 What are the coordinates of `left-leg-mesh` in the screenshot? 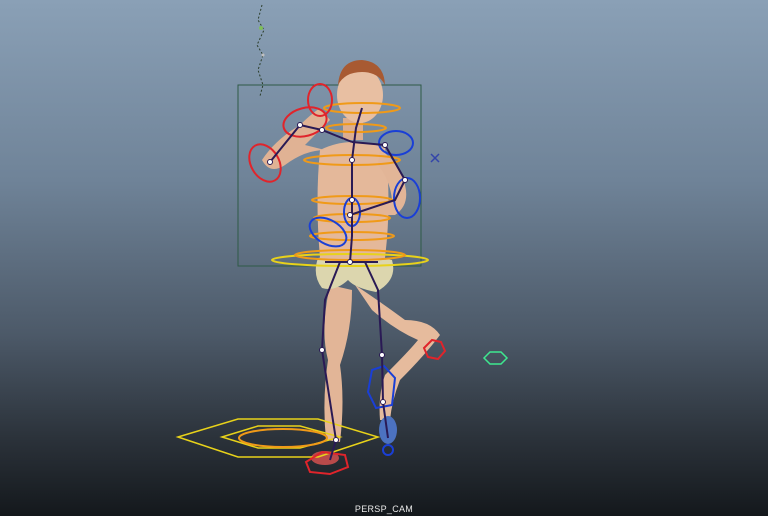 It's located at (338, 363).